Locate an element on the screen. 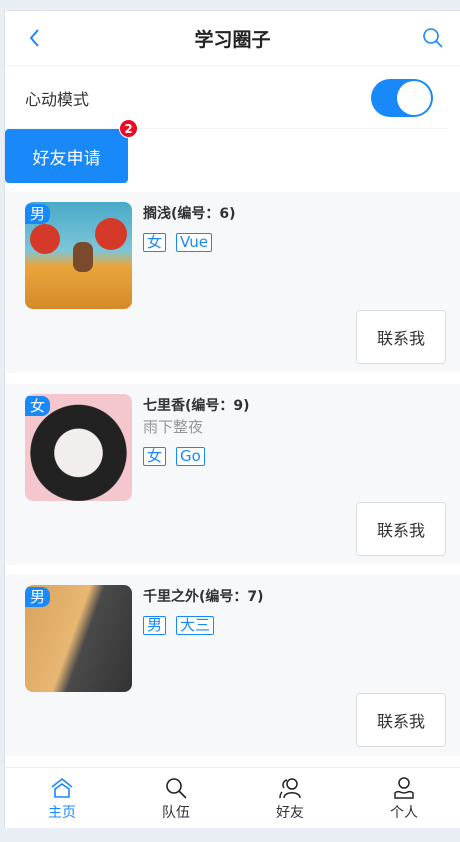  user-profile: 雨下整夜 is located at coordinates (173, 427).